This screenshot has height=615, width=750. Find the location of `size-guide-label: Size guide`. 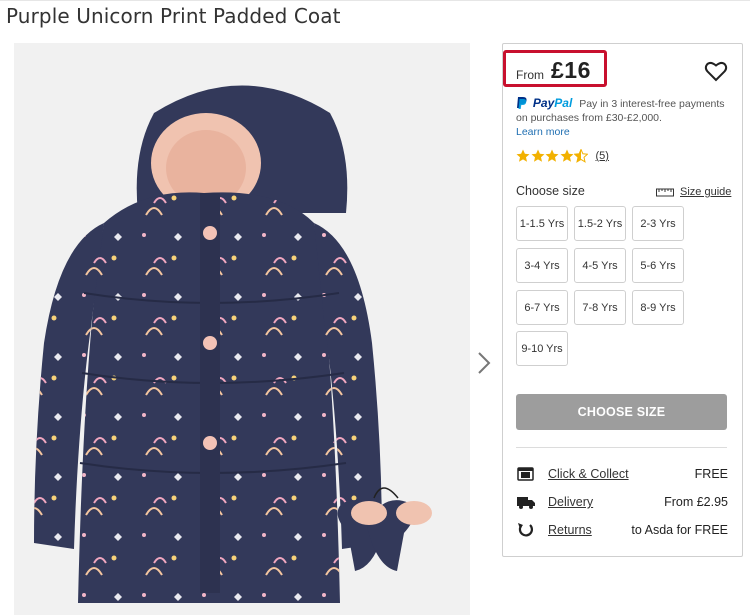

size-guide-label: Size guide is located at coordinates (706, 192).